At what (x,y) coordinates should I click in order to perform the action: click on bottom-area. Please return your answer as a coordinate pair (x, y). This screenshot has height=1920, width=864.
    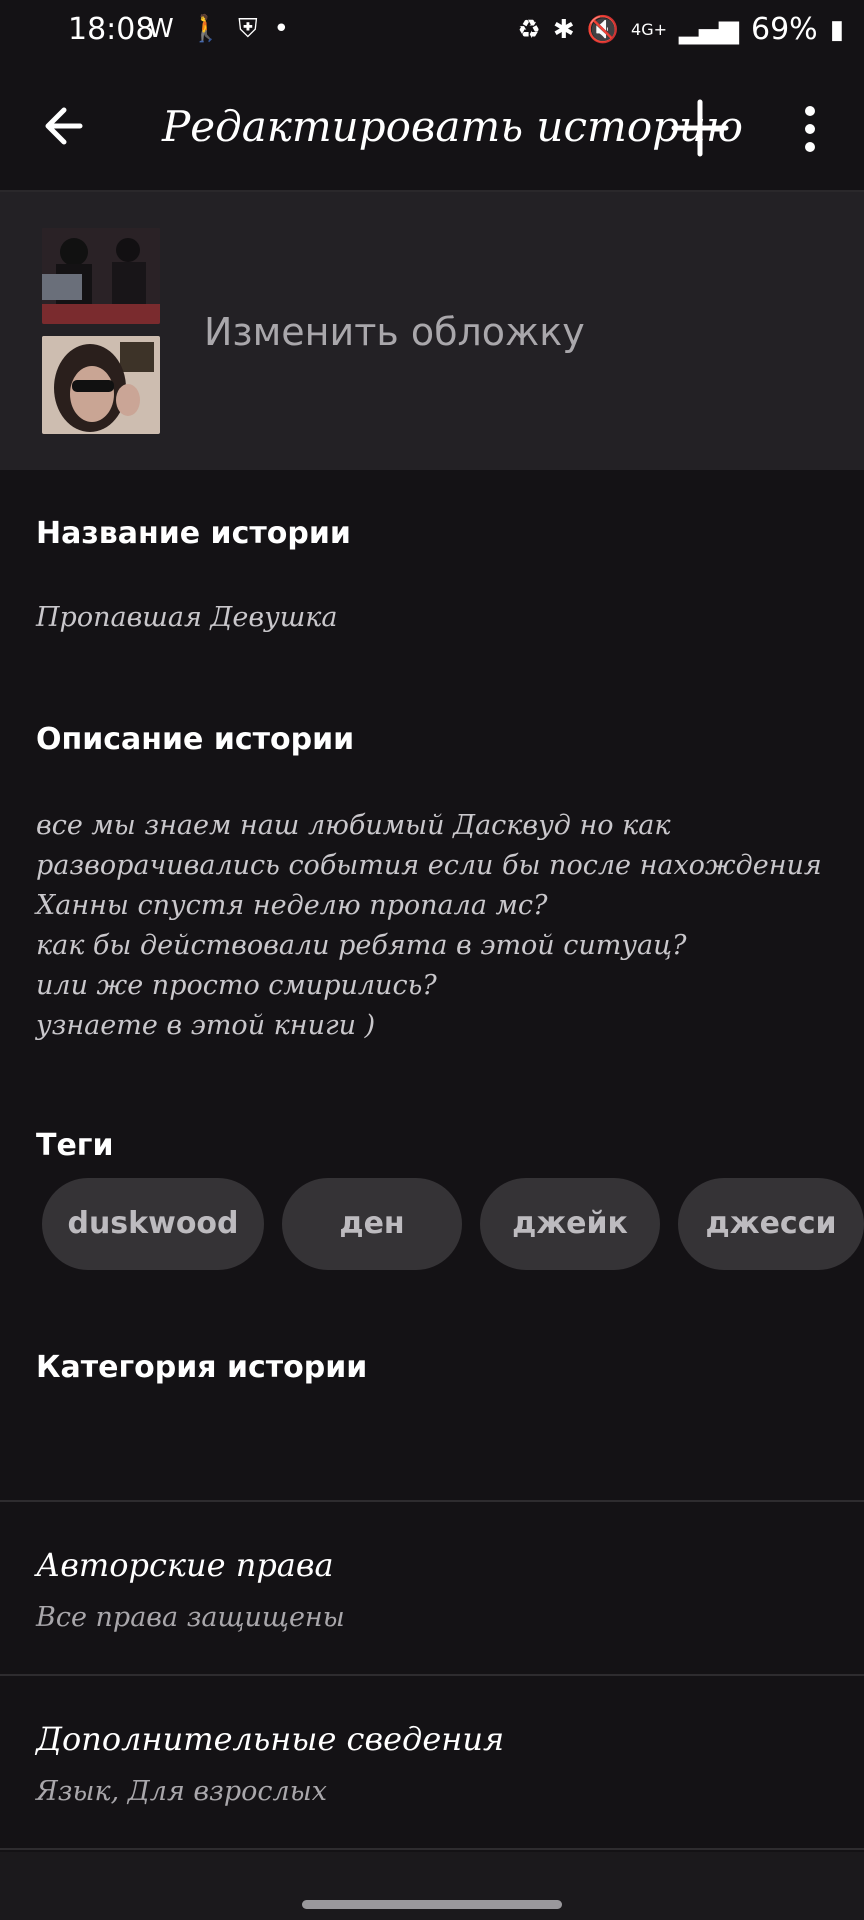
    Looking at the image, I should click on (432, 1886).